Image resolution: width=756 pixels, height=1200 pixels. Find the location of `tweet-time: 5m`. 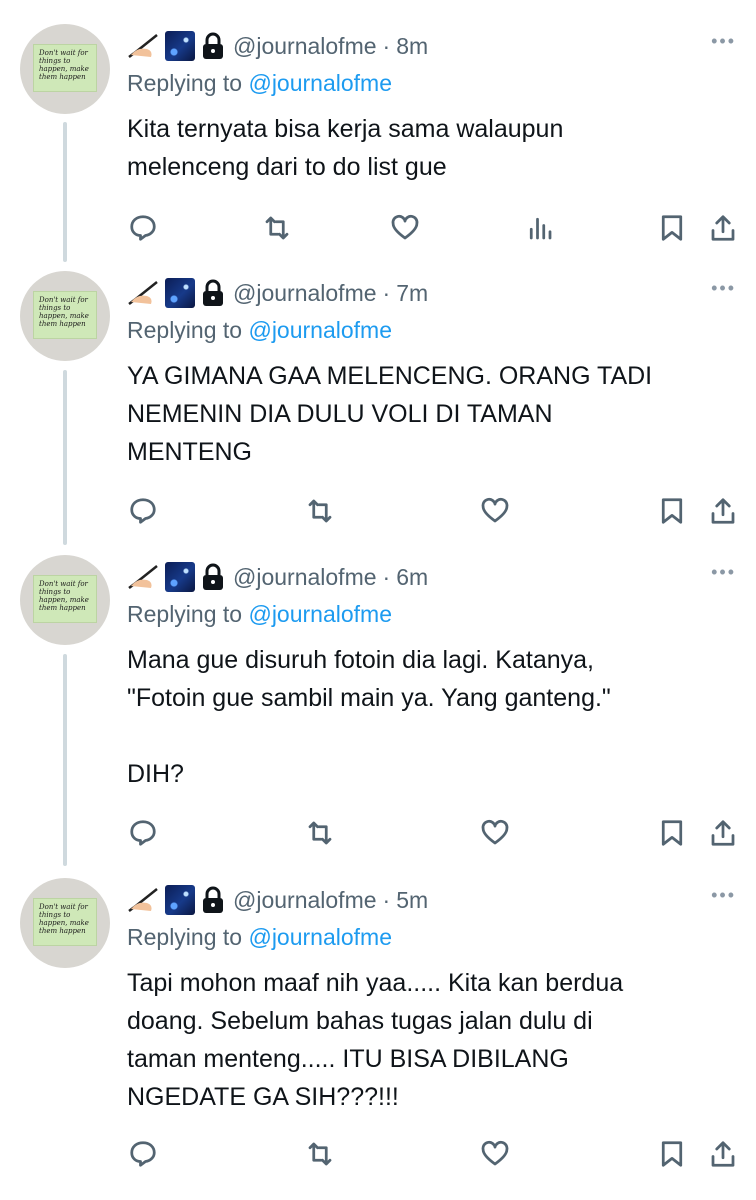

tweet-time: 5m is located at coordinates (412, 900).